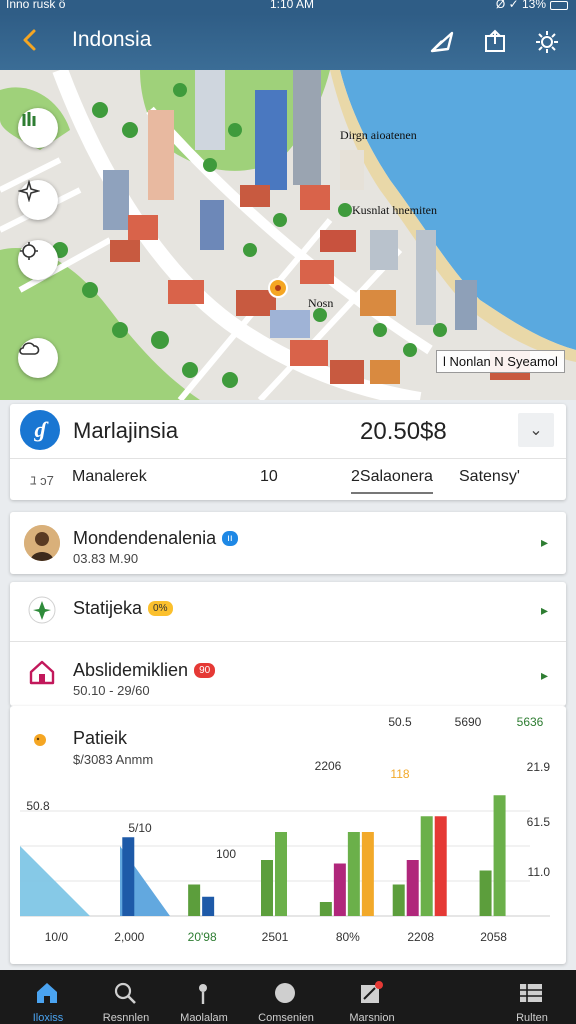 The image size is (576, 1024). I want to click on x-tick-label: 80%, so click(348, 937).